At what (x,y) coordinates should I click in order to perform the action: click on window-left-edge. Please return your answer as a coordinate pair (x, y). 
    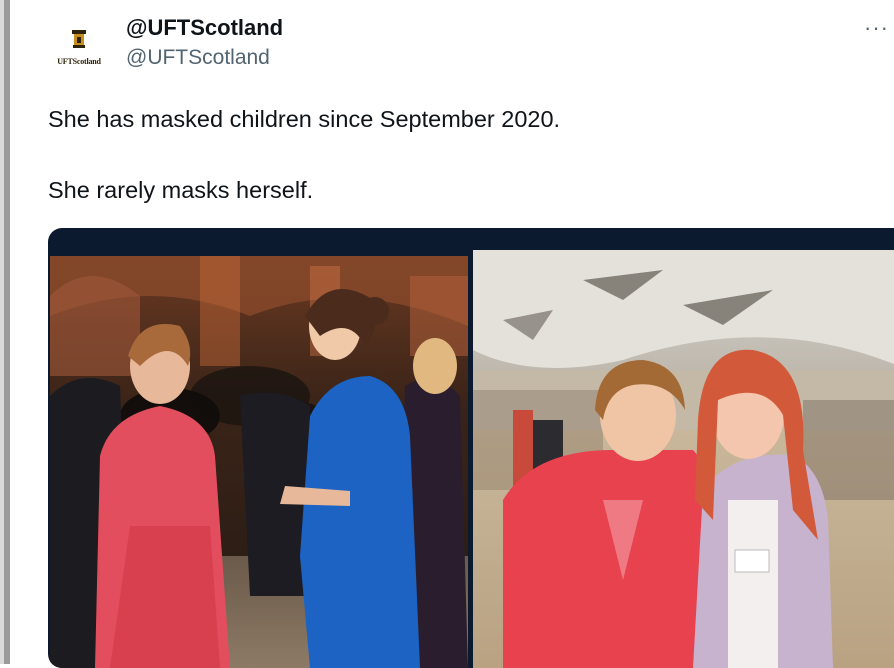
    Looking at the image, I should click on (5, 332).